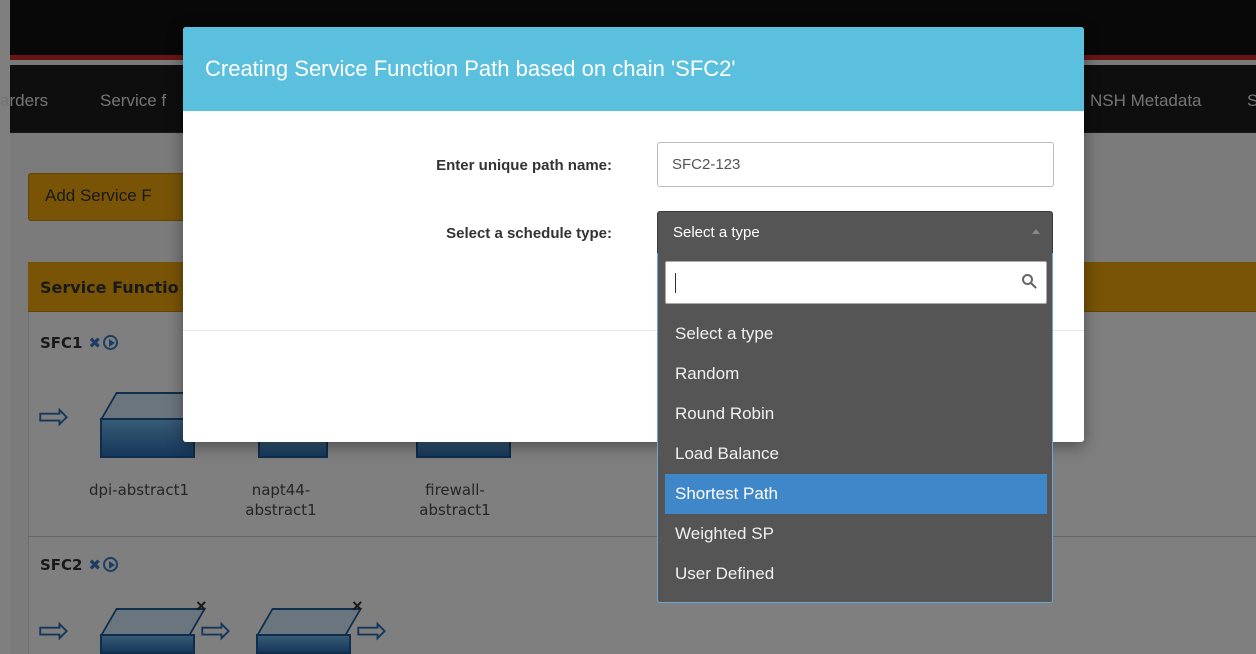  What do you see at coordinates (856, 282) in the screenshot?
I see `dropdown-search-input` at bounding box center [856, 282].